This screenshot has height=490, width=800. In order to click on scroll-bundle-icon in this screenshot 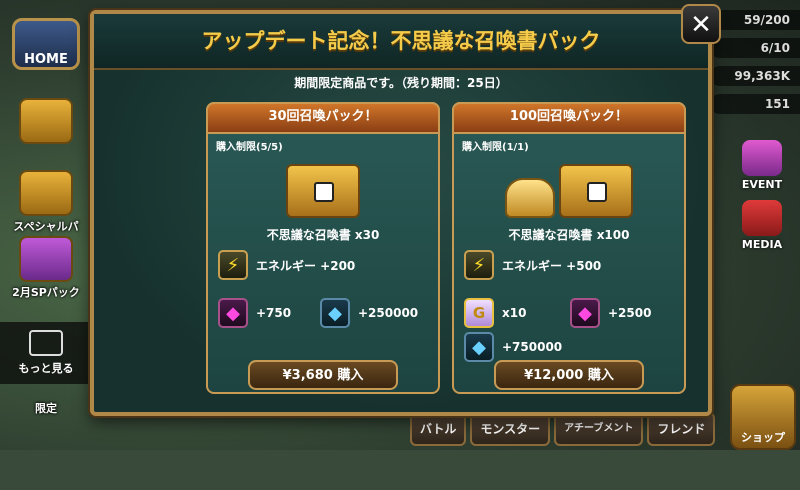, I will do `click(530, 198)`.